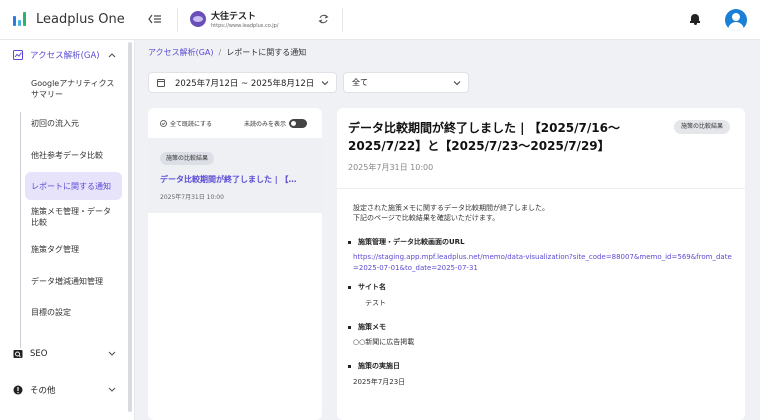  I want to click on detail-section-title: 施策の実施日, so click(374, 366).